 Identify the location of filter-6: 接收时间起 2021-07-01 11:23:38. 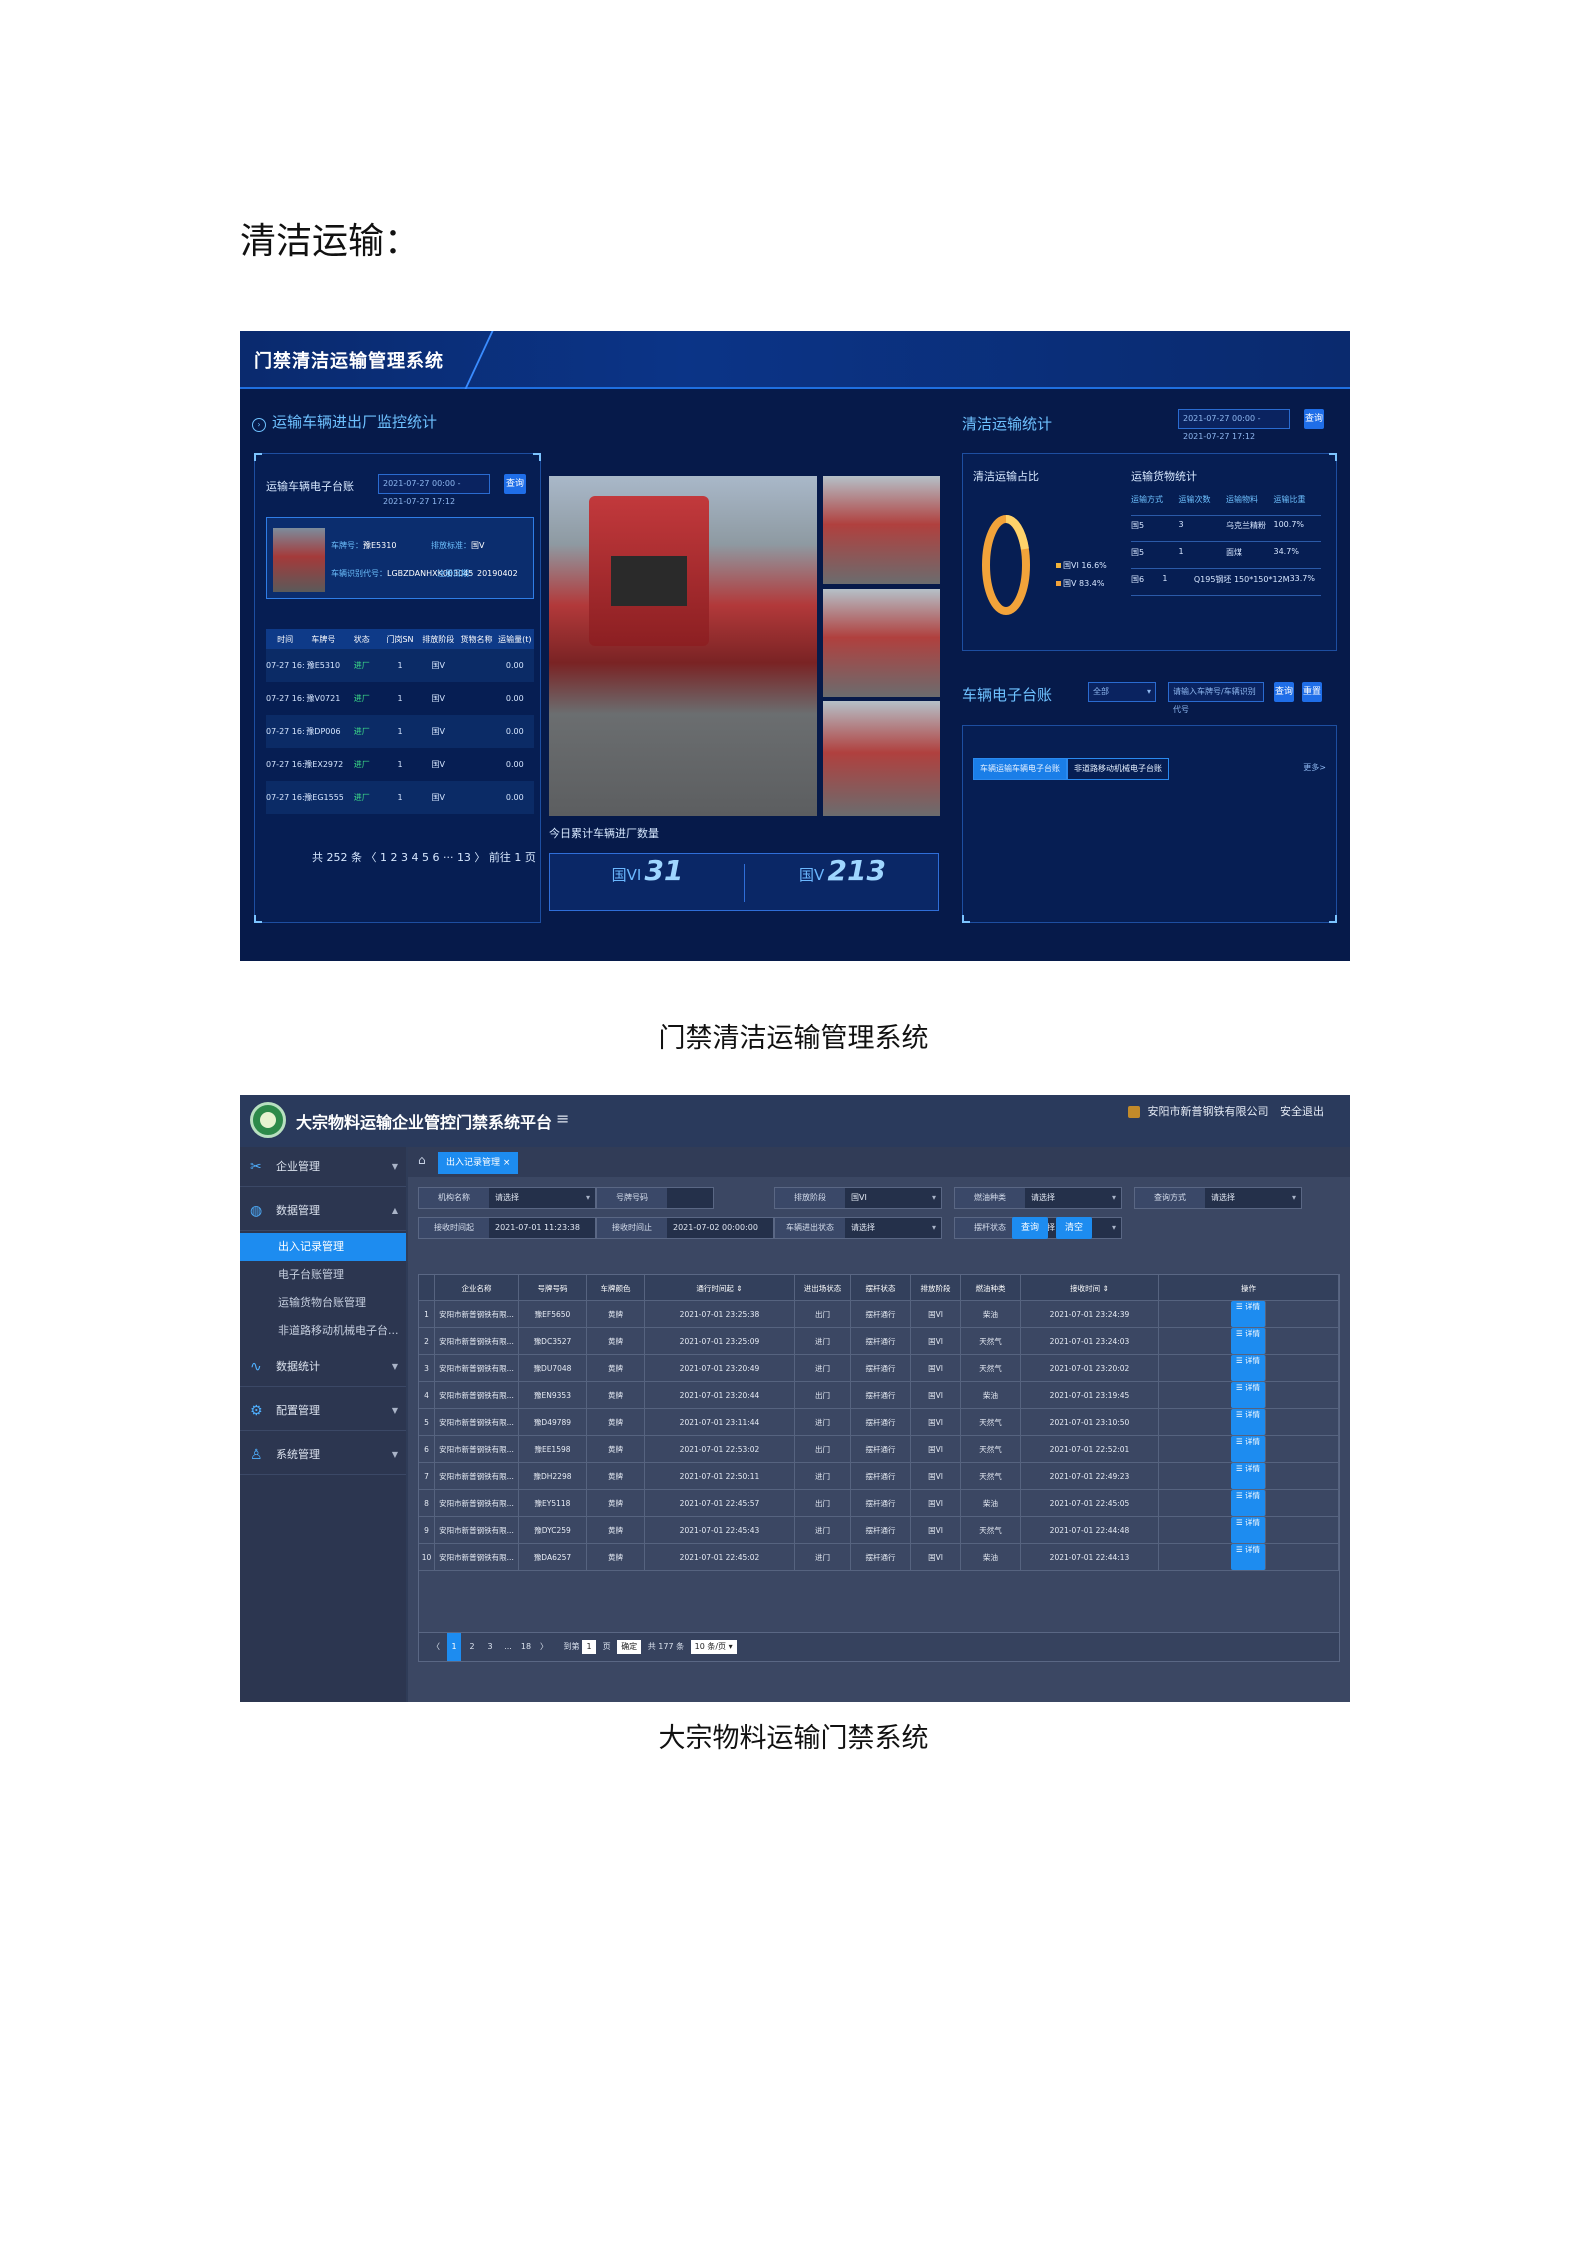
(507, 1228).